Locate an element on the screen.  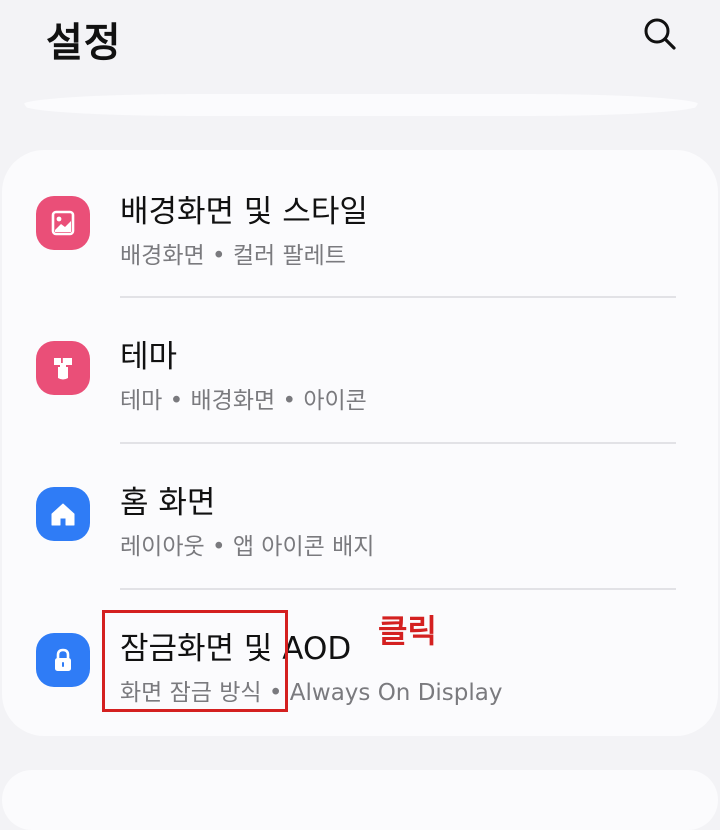
lock-icon is located at coordinates (63, 660).